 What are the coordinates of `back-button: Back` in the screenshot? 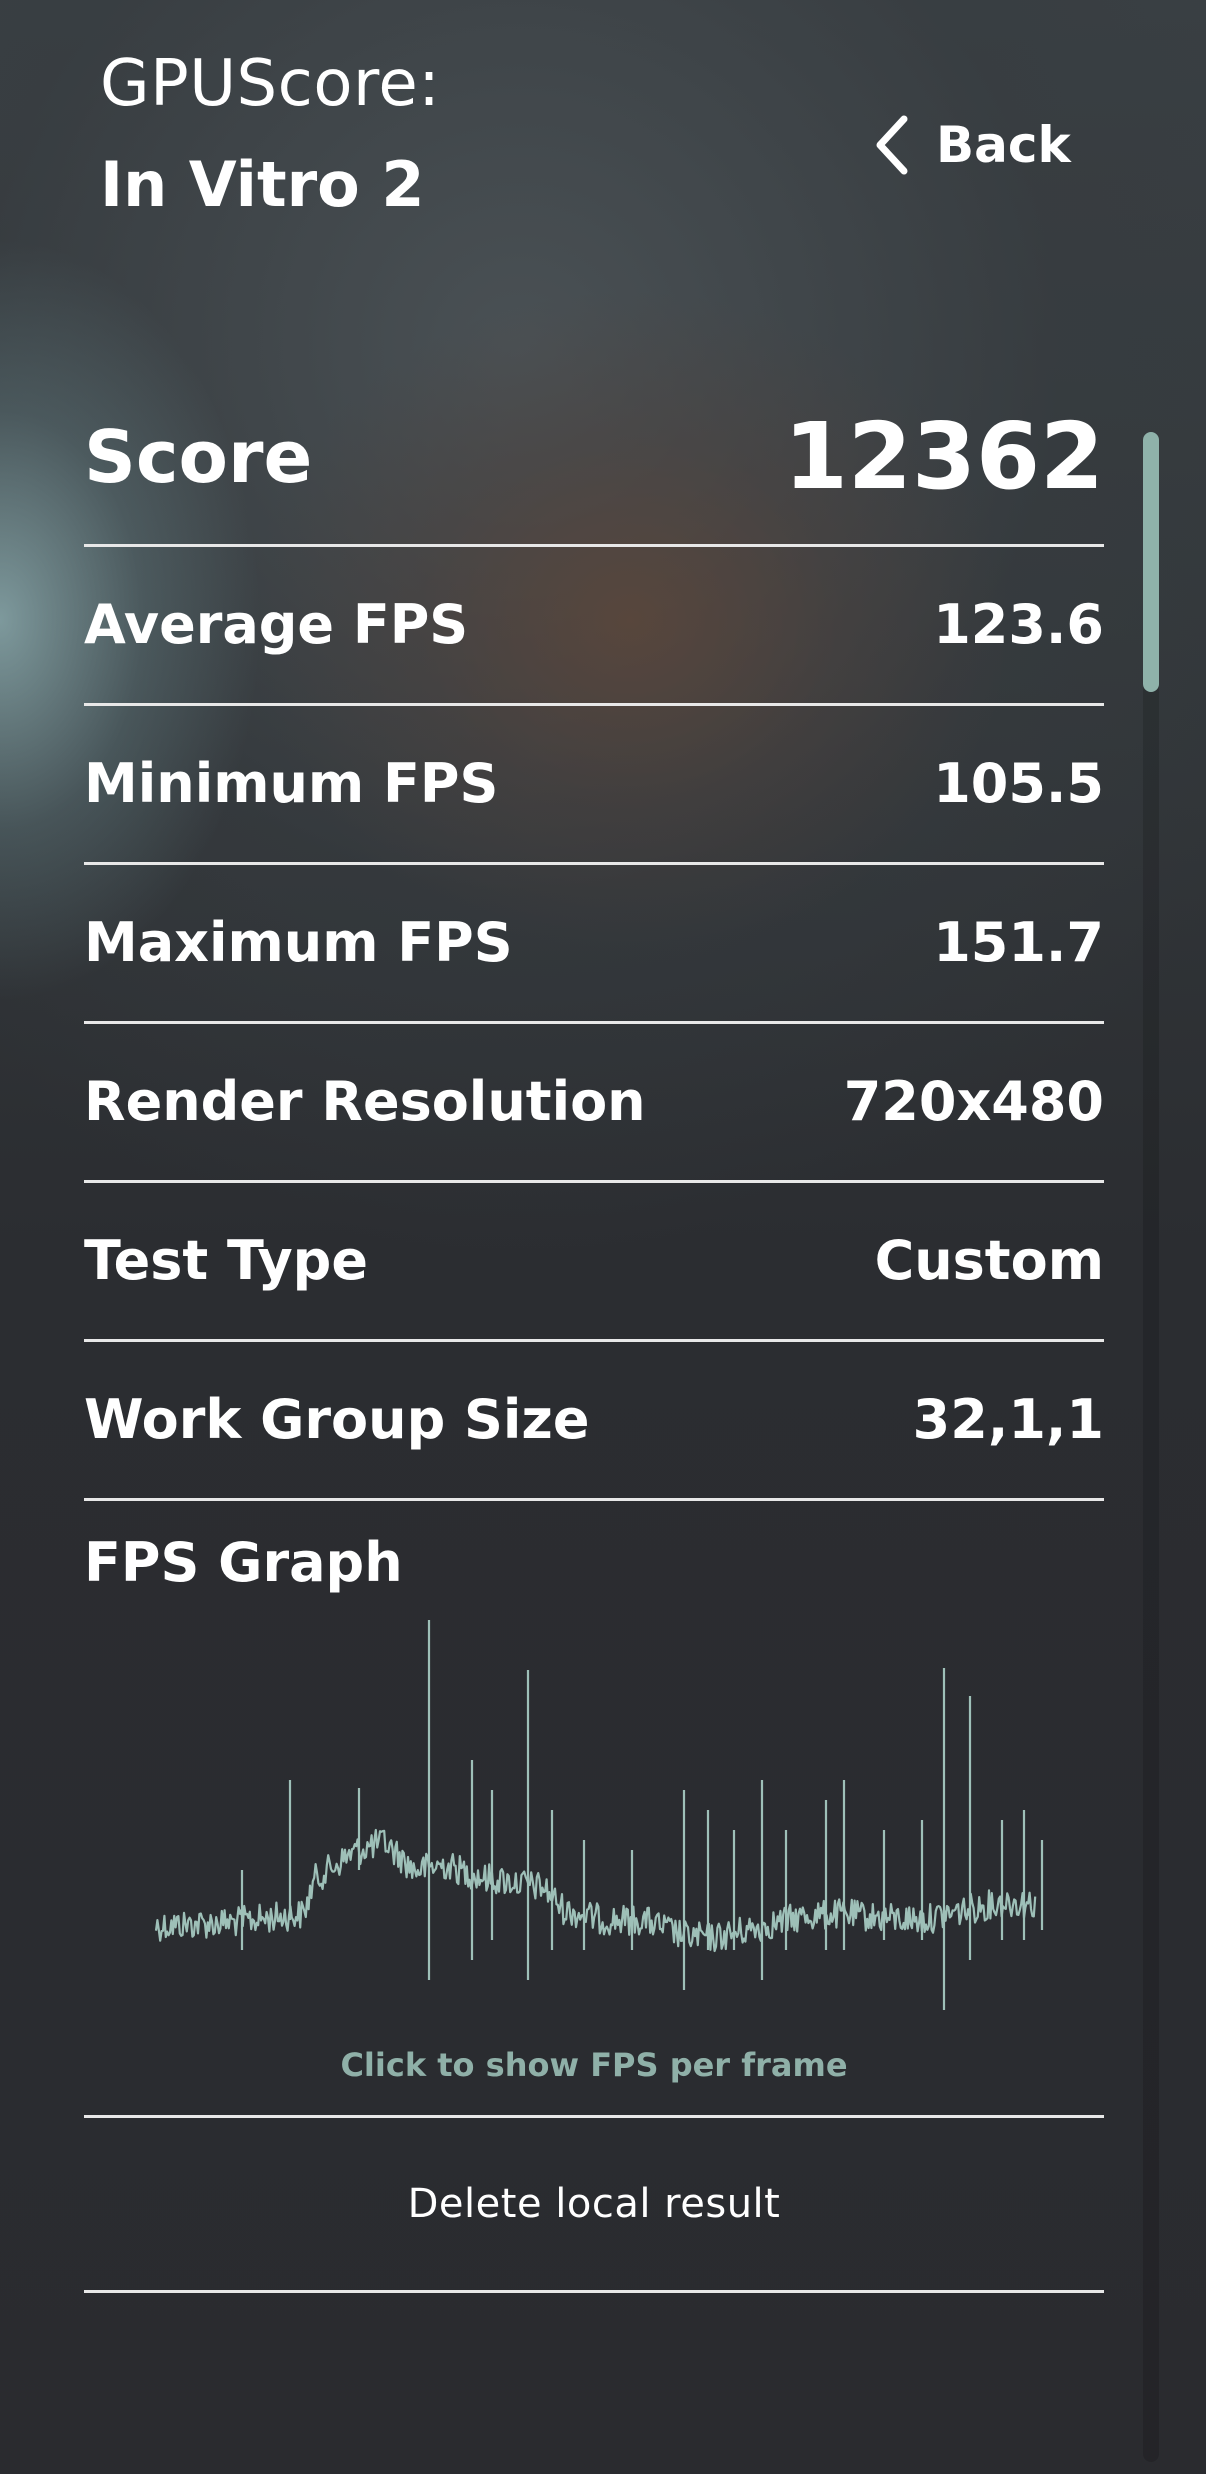 It's located at (970, 145).